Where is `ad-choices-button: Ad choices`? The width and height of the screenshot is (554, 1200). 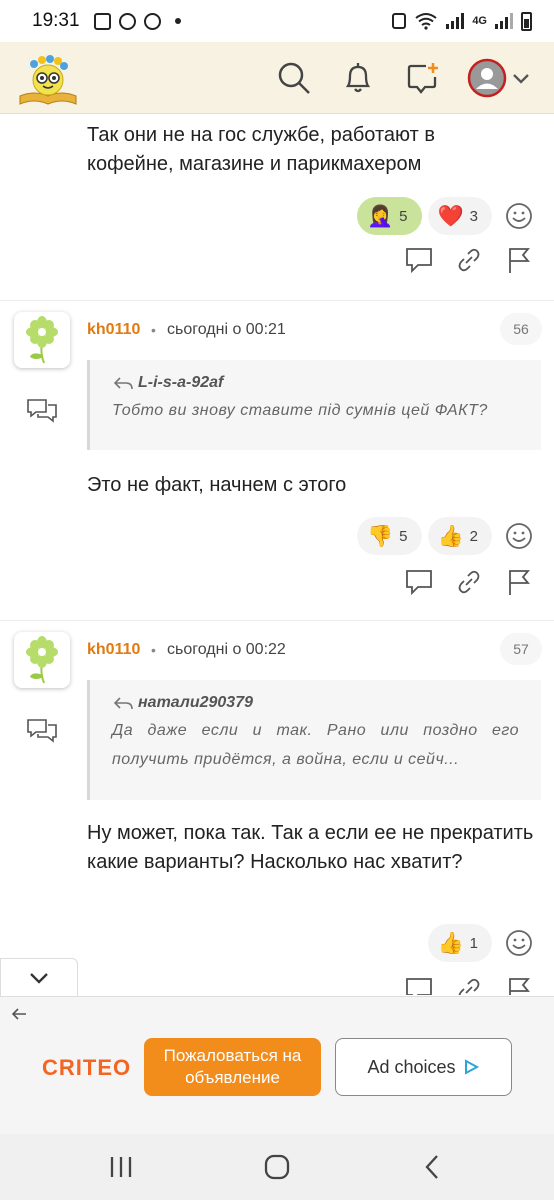 ad-choices-button: Ad choices is located at coordinates (423, 1067).